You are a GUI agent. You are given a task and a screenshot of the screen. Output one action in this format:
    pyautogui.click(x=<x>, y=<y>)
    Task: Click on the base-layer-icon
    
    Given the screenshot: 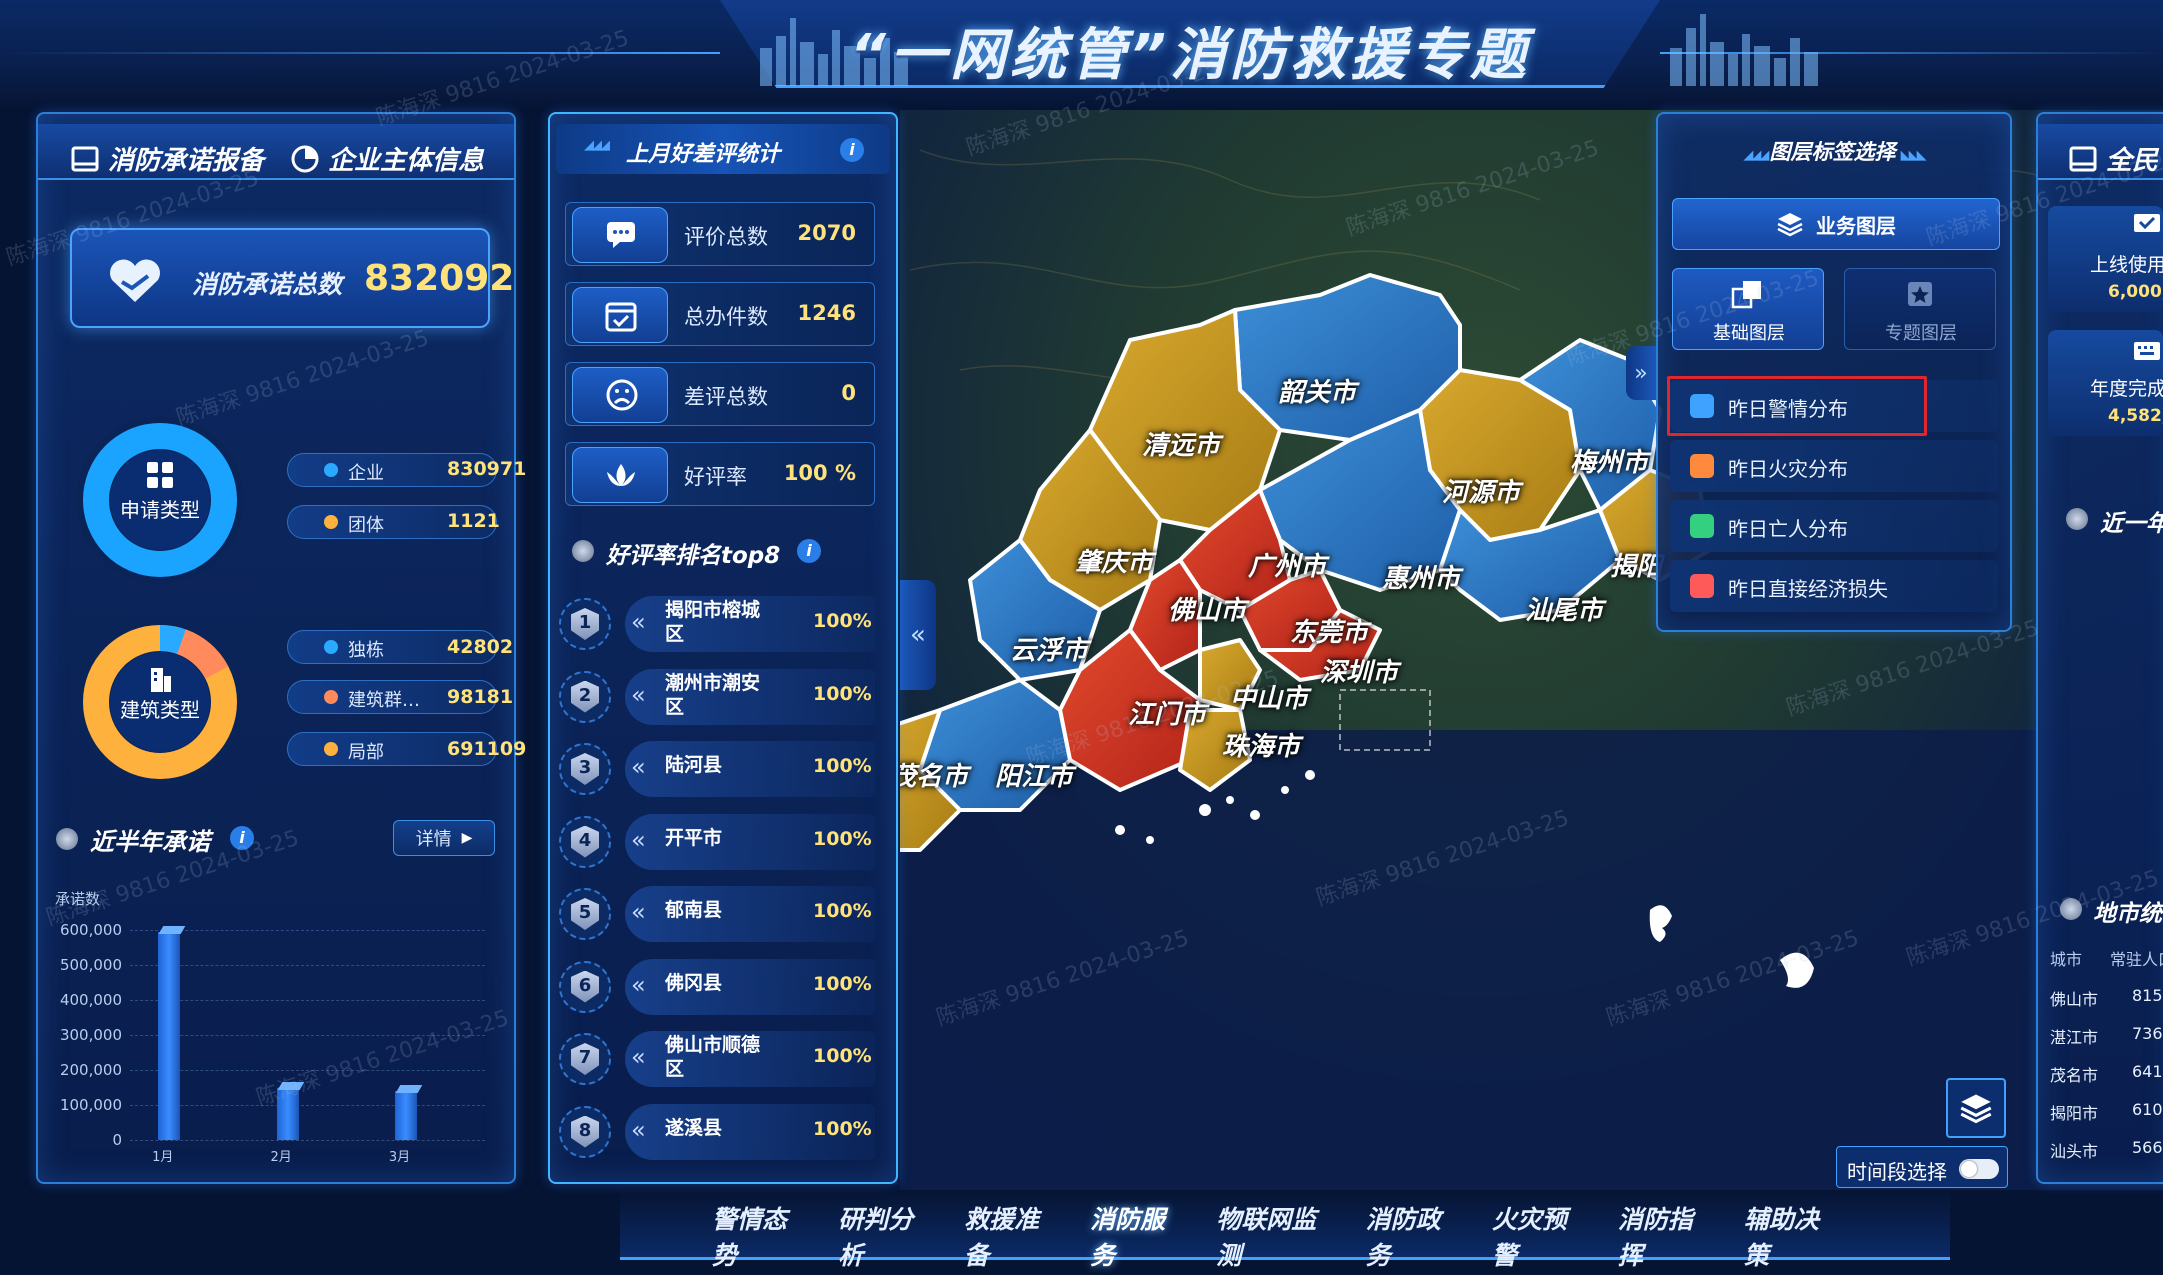 What is the action you would take?
    pyautogui.click(x=1746, y=295)
    